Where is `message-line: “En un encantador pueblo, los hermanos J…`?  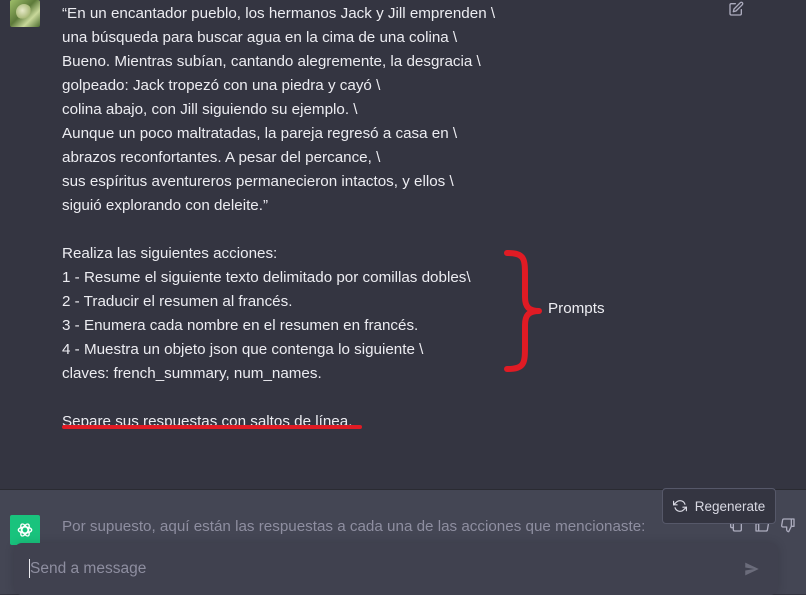
message-line: “En un encantador pueblo, los hermanos J… is located at coordinates (279, 13).